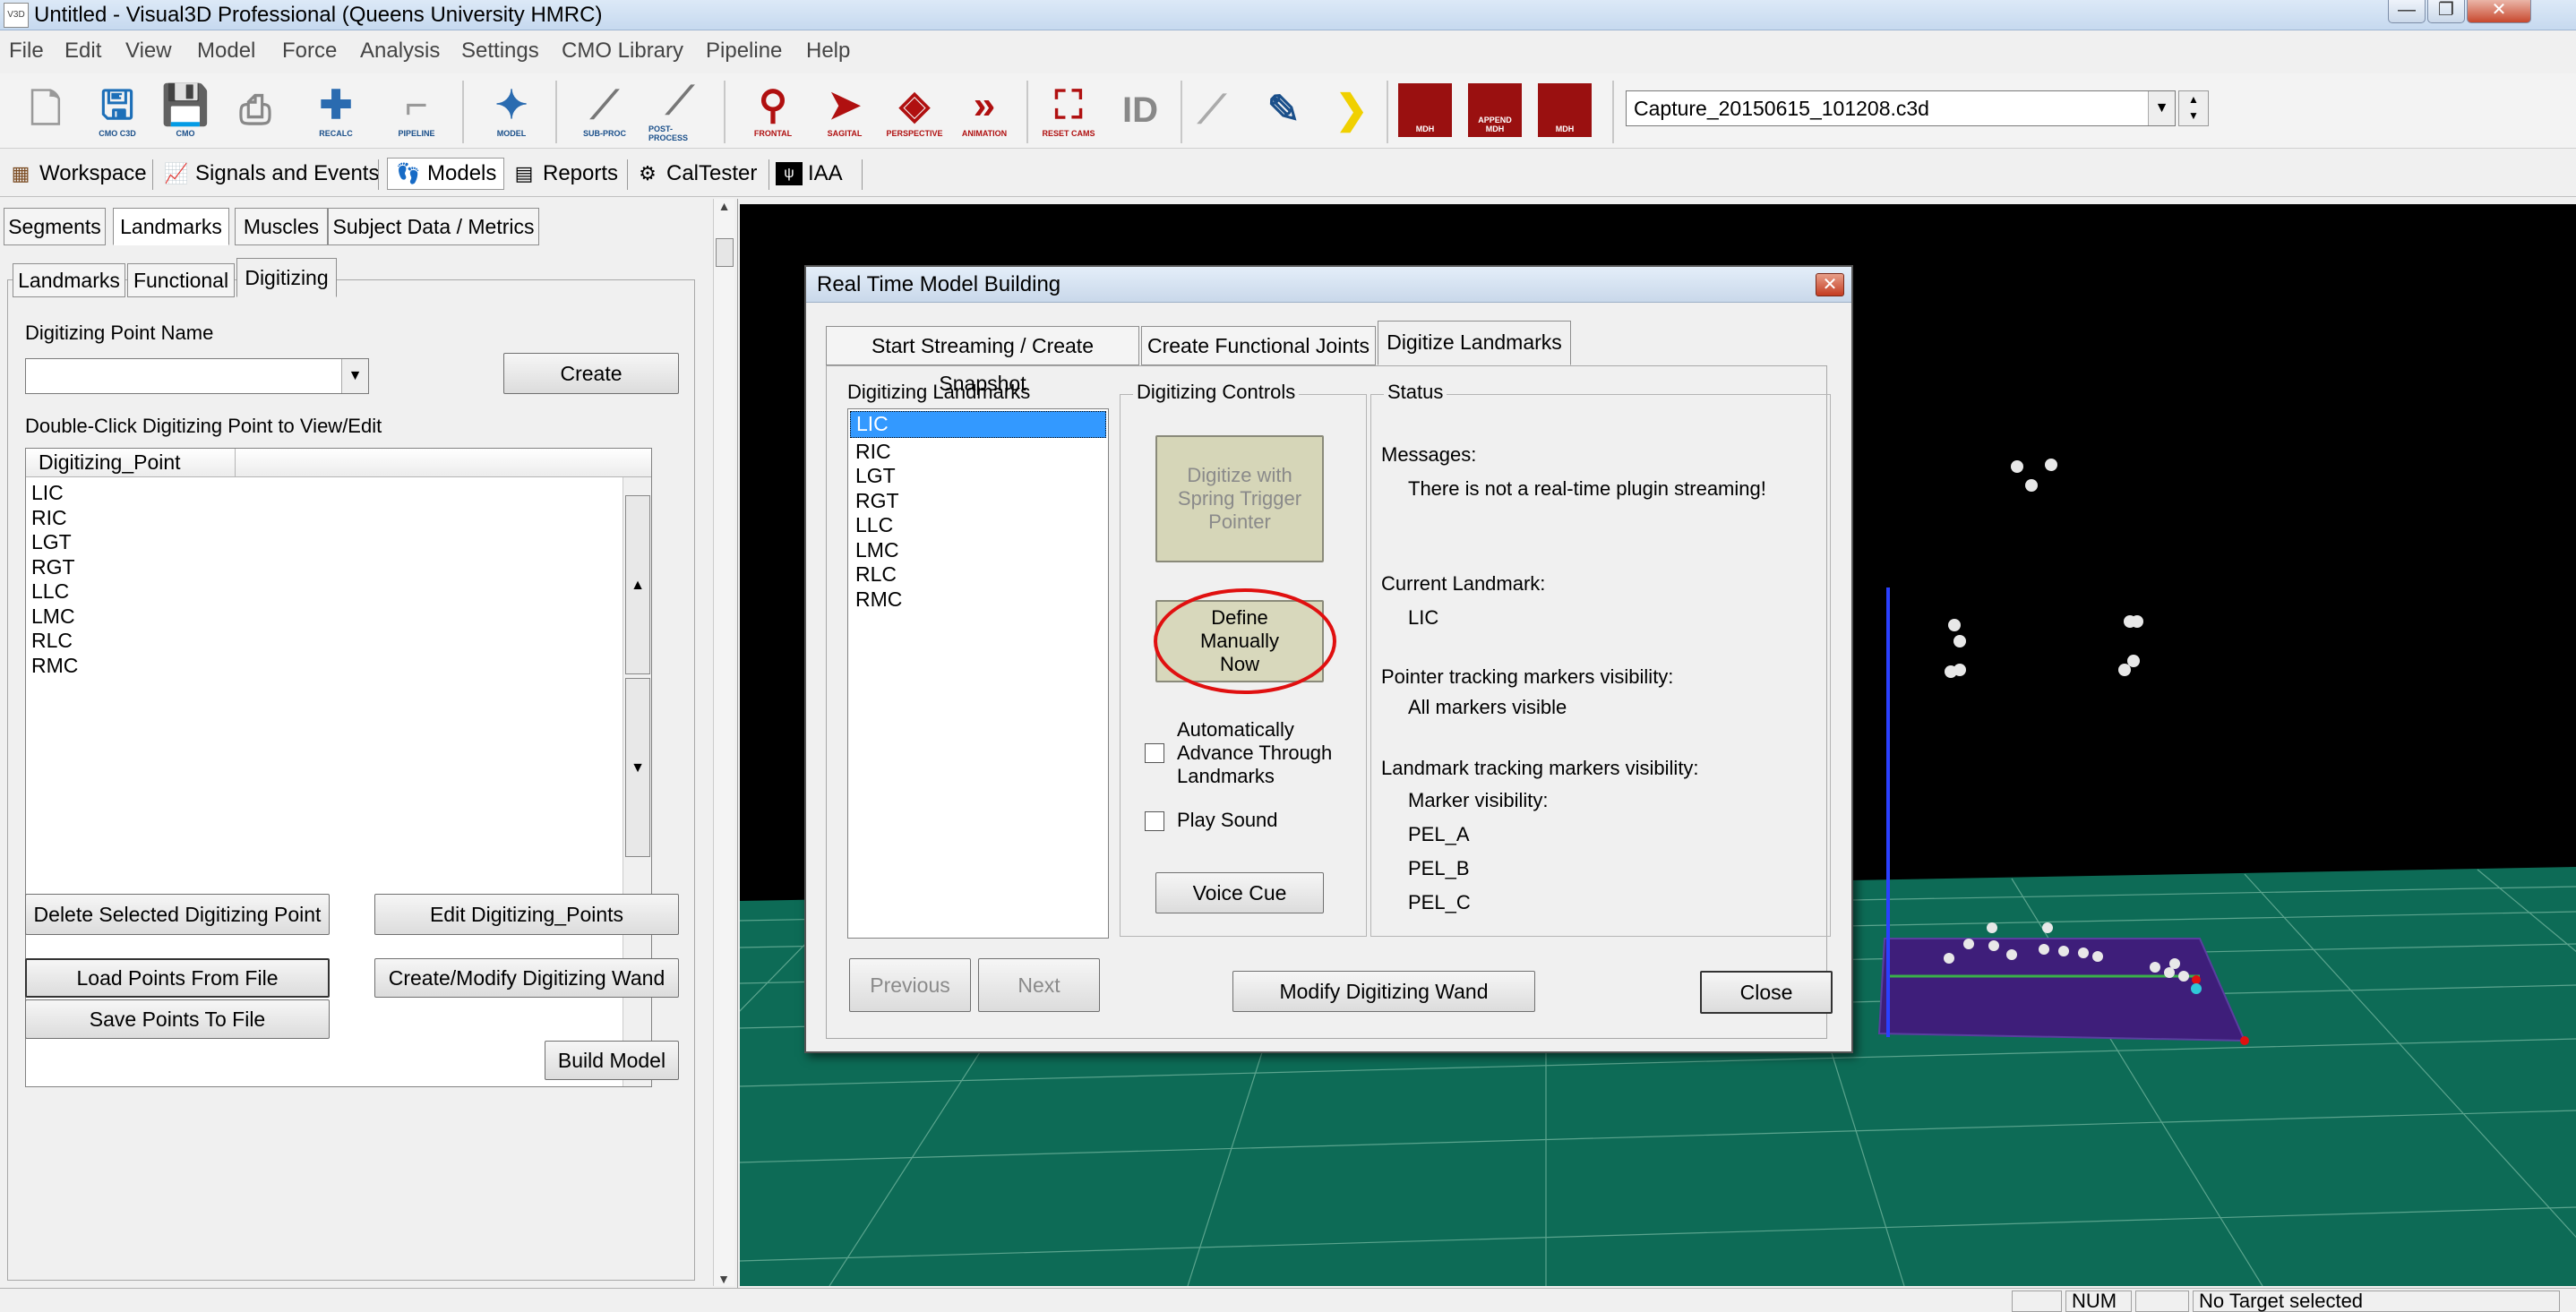  What do you see at coordinates (1495, 110) in the screenshot?
I see `append-mdh-icon: APPEND MDH` at bounding box center [1495, 110].